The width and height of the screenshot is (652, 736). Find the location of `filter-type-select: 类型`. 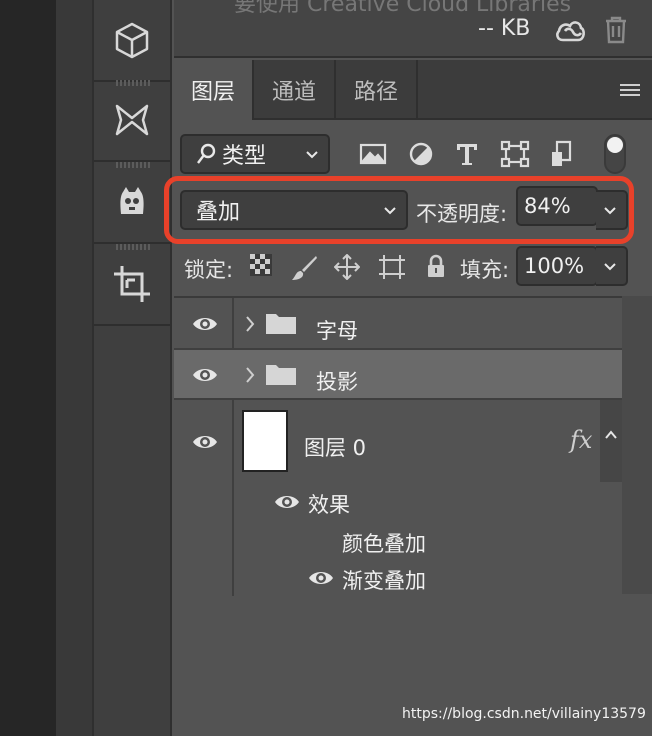

filter-type-select: 类型 is located at coordinates (255, 154).